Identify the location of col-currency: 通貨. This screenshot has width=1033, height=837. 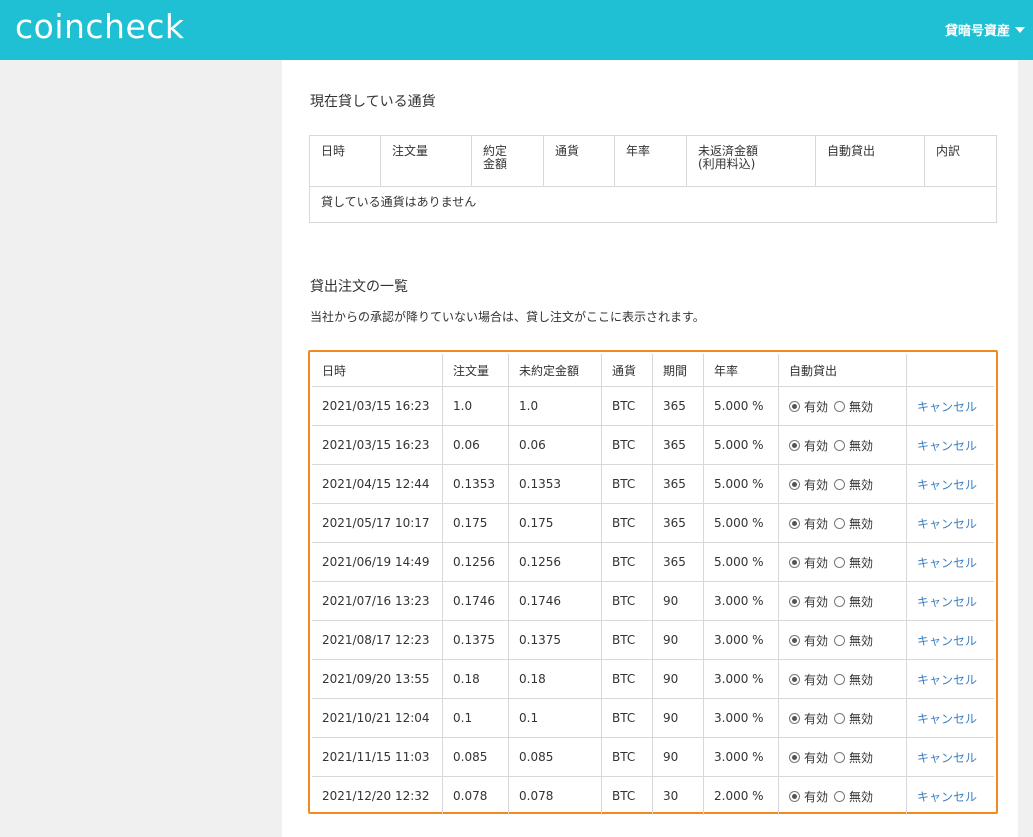
(579, 161).